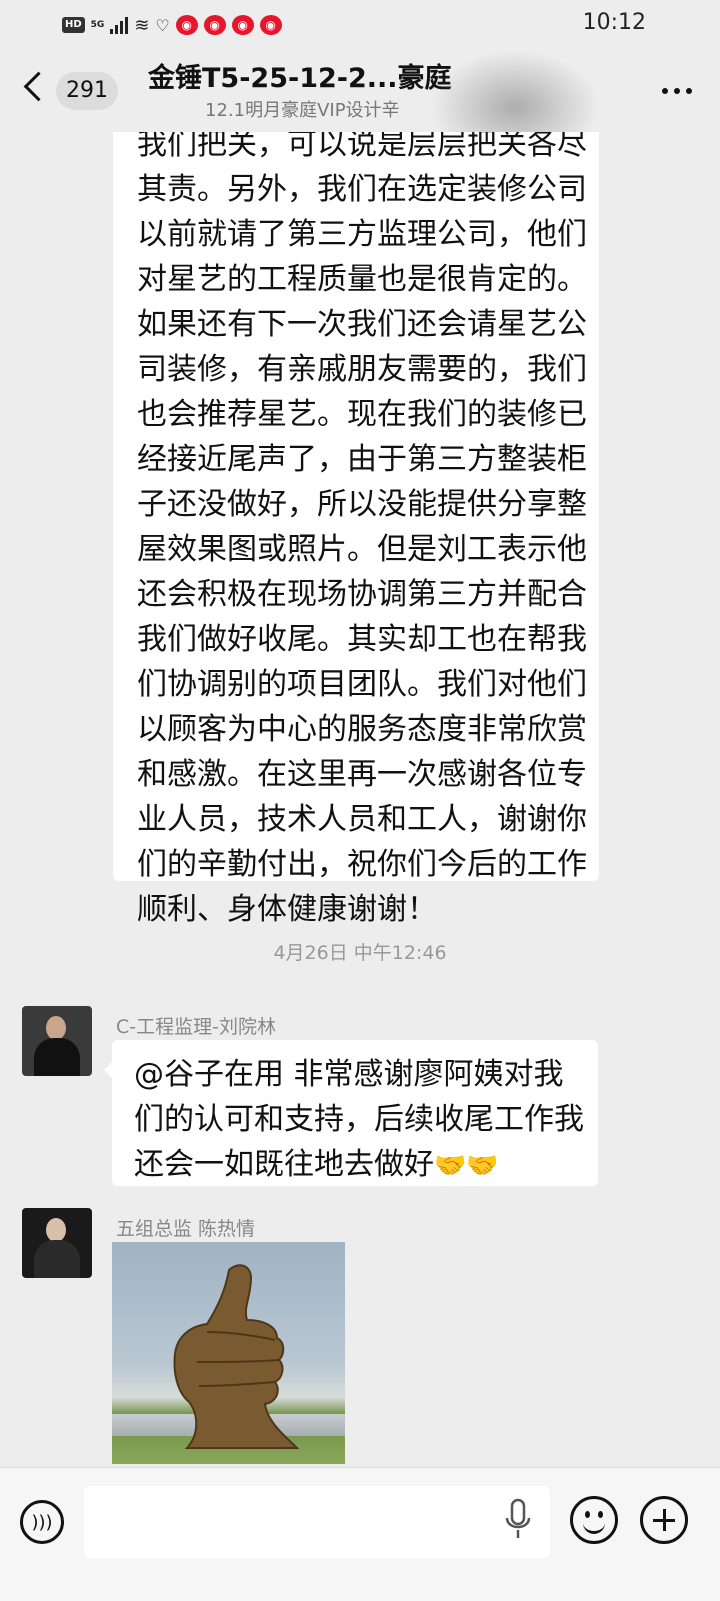  I want to click on message-line: 业人员，技术人员和工人，谢谢你, so click(362, 819).